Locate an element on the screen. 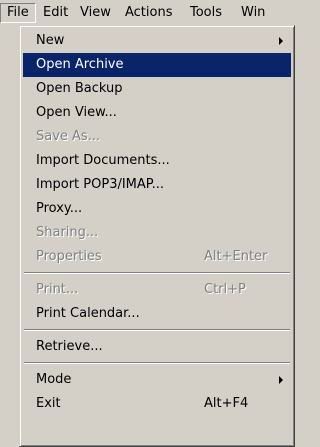  menu-item-label: Mode is located at coordinates (54, 379).